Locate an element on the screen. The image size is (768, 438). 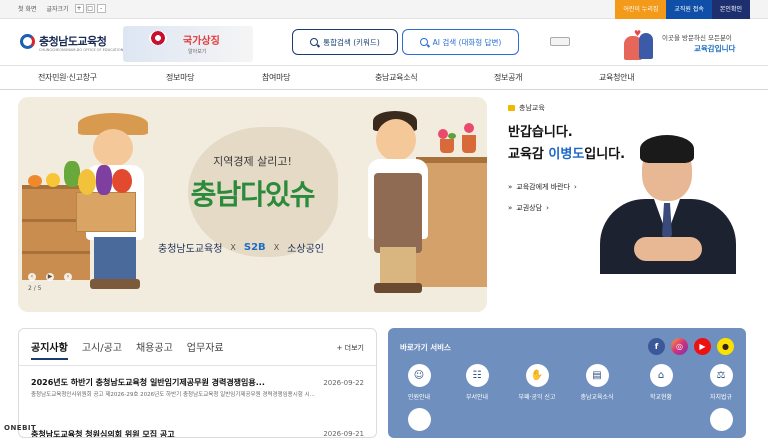
quick-item-civil: ☺ 민원안내 is located at coordinates (419, 382).